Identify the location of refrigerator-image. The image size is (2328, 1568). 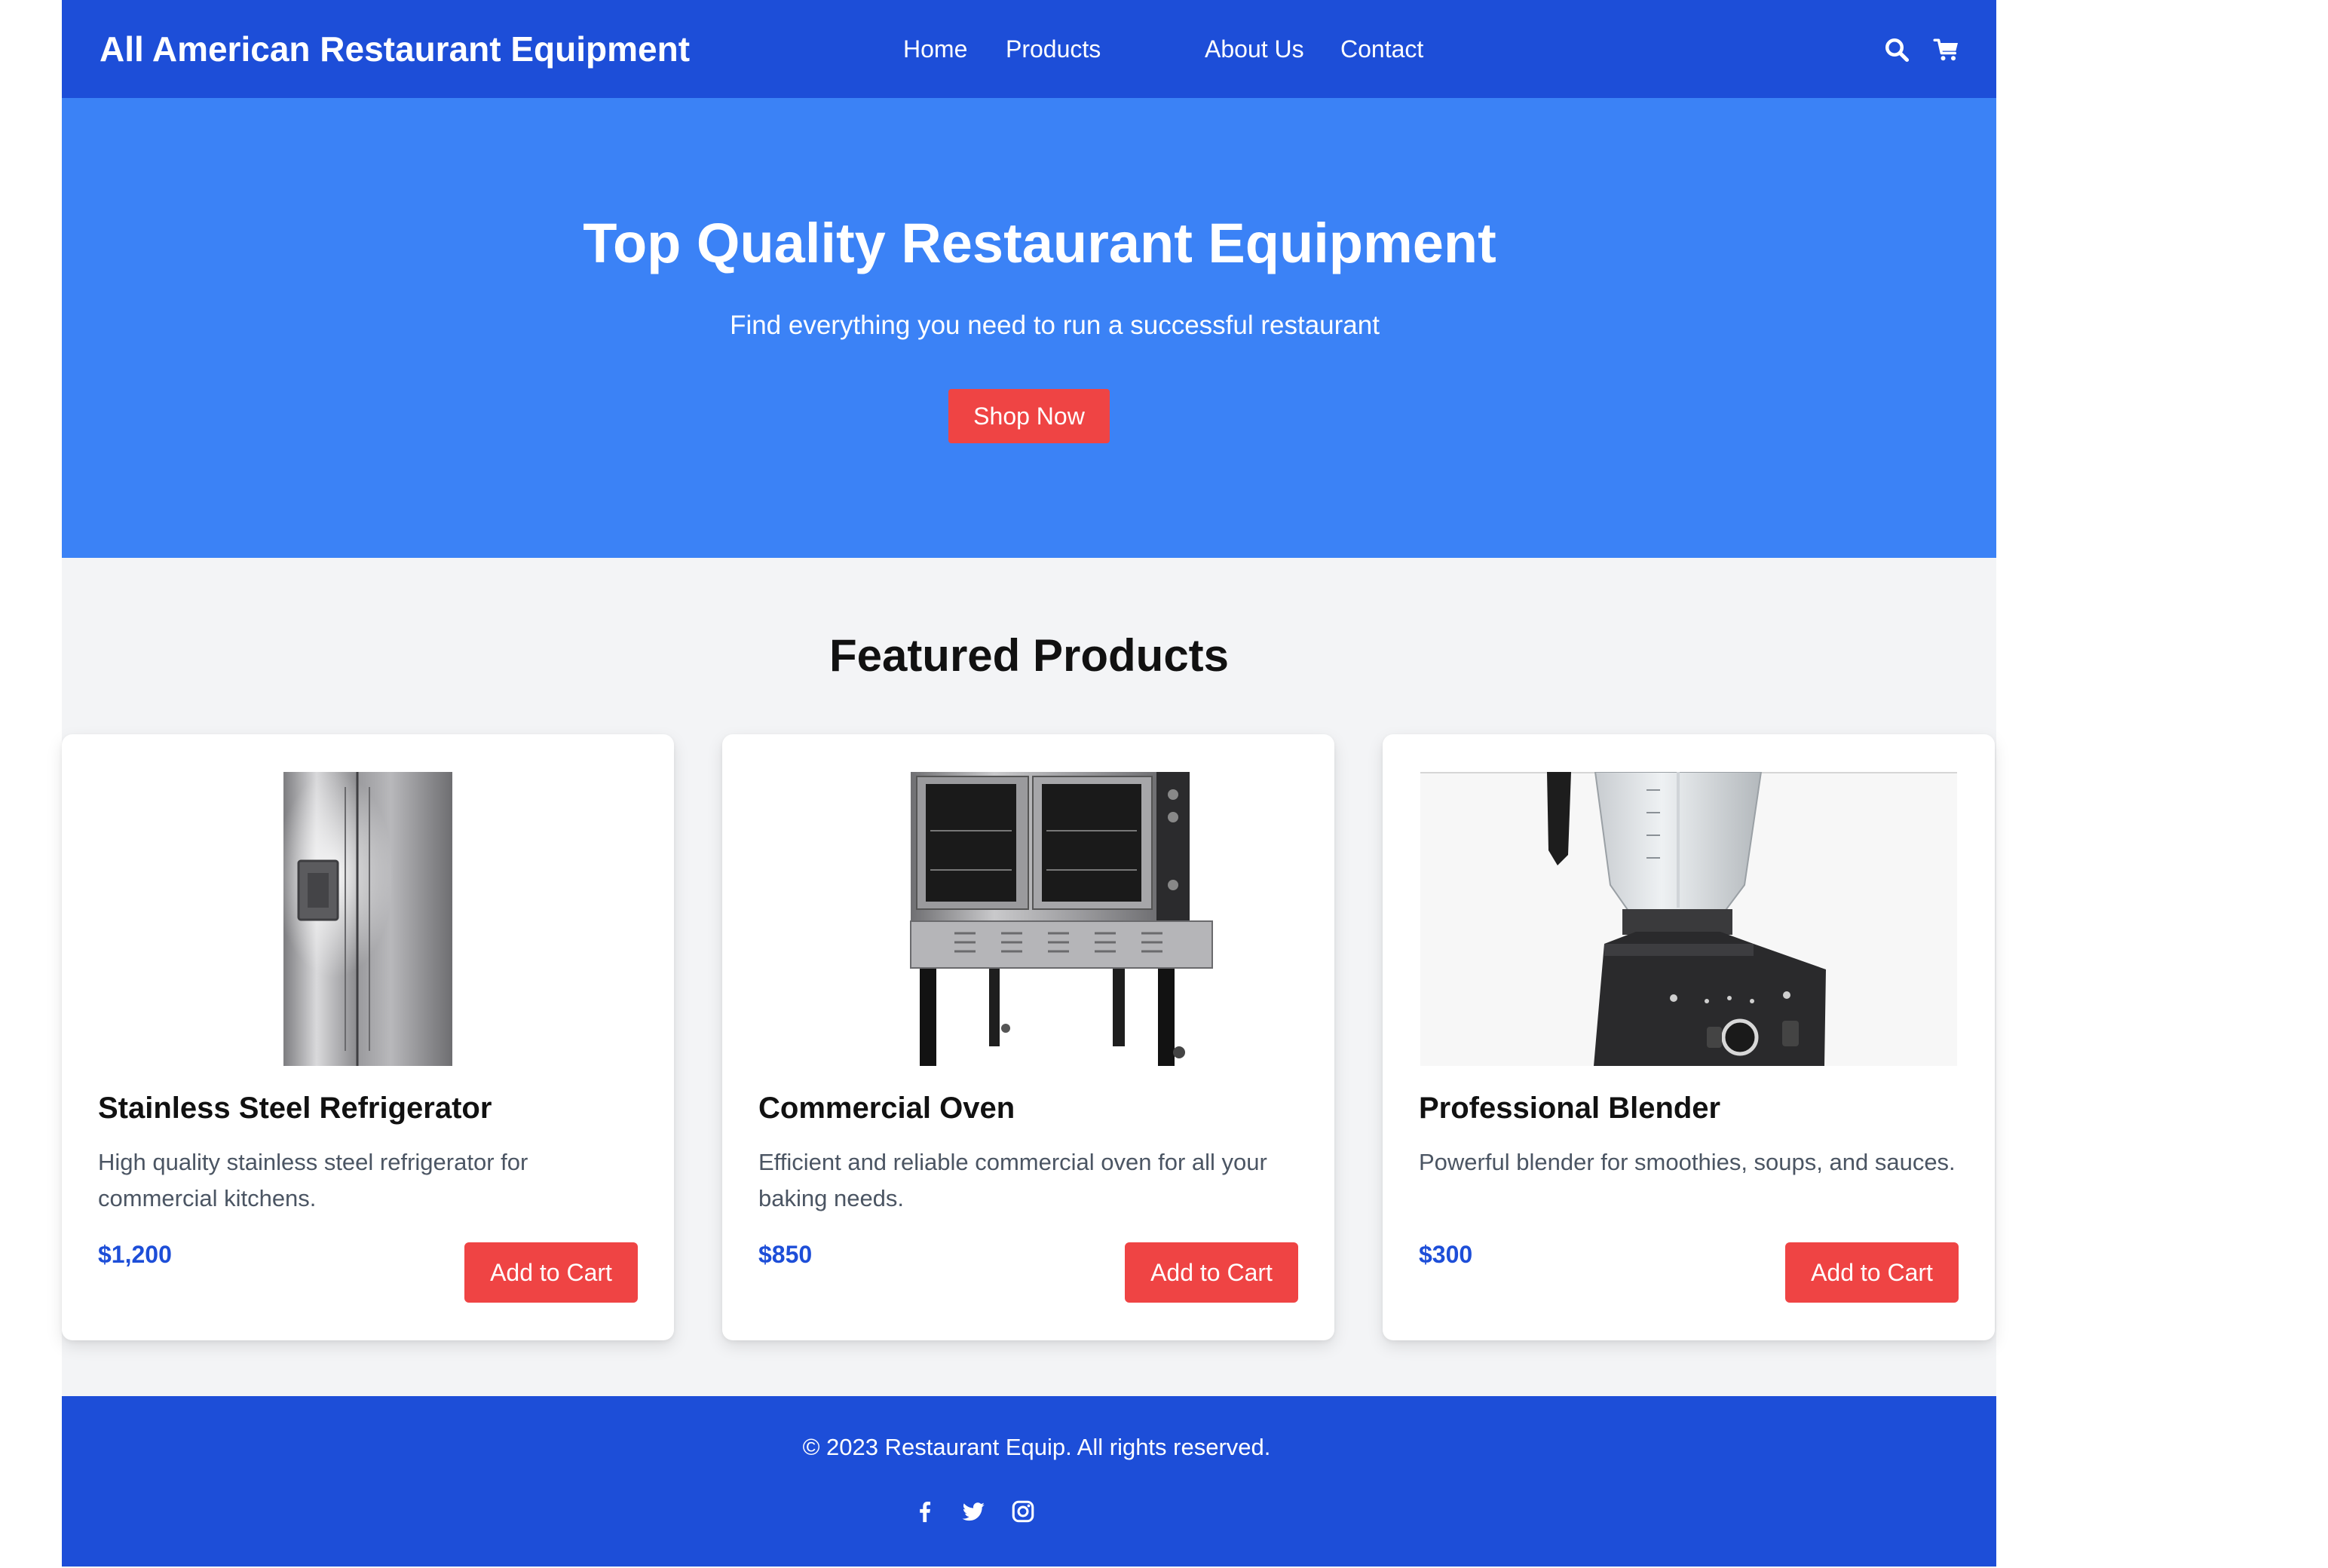
(368, 919).